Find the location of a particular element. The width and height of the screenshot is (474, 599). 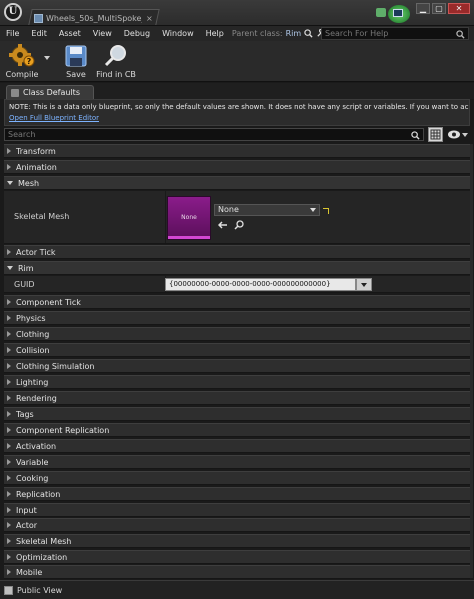

category-clothing-simulation: Clothing Simulation is located at coordinates (237, 366).